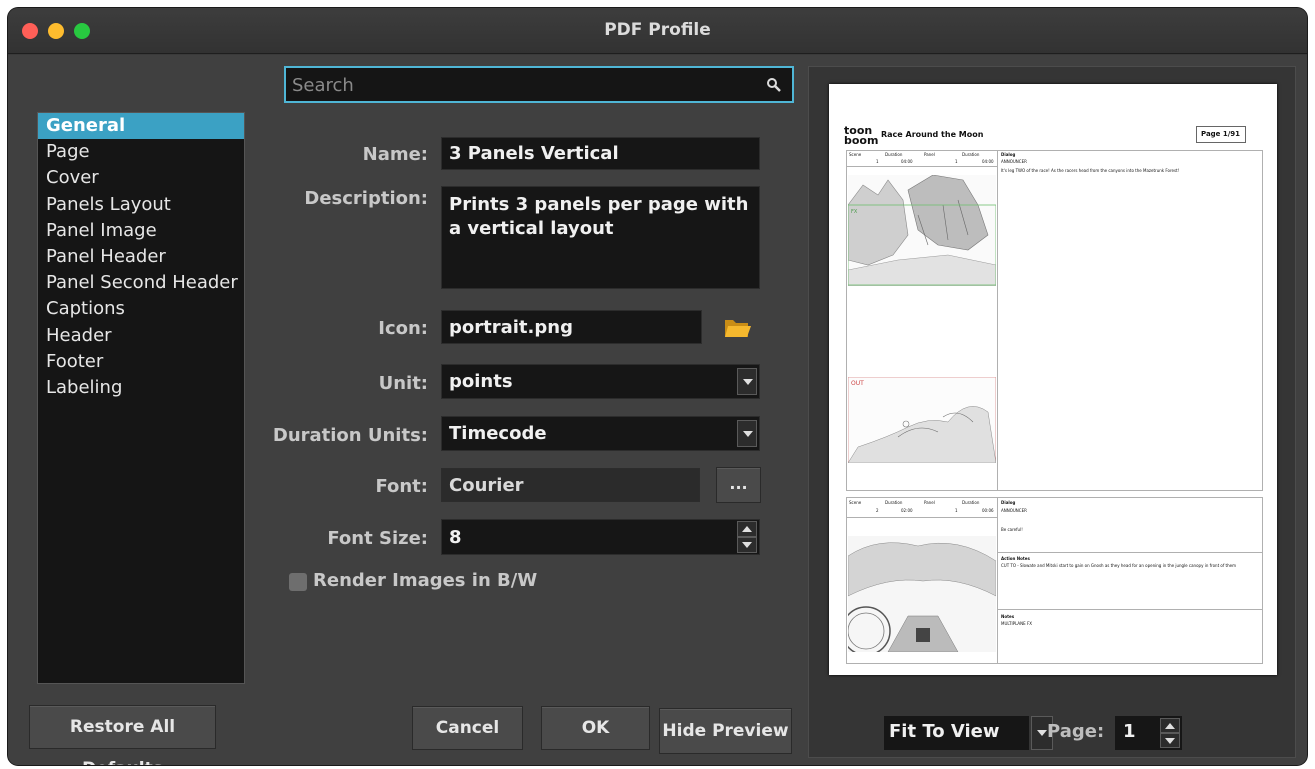 Image resolution: width=1315 pixels, height=769 pixels. Describe the element at coordinates (403, 328) in the screenshot. I see `icon-label: Icon:` at that location.